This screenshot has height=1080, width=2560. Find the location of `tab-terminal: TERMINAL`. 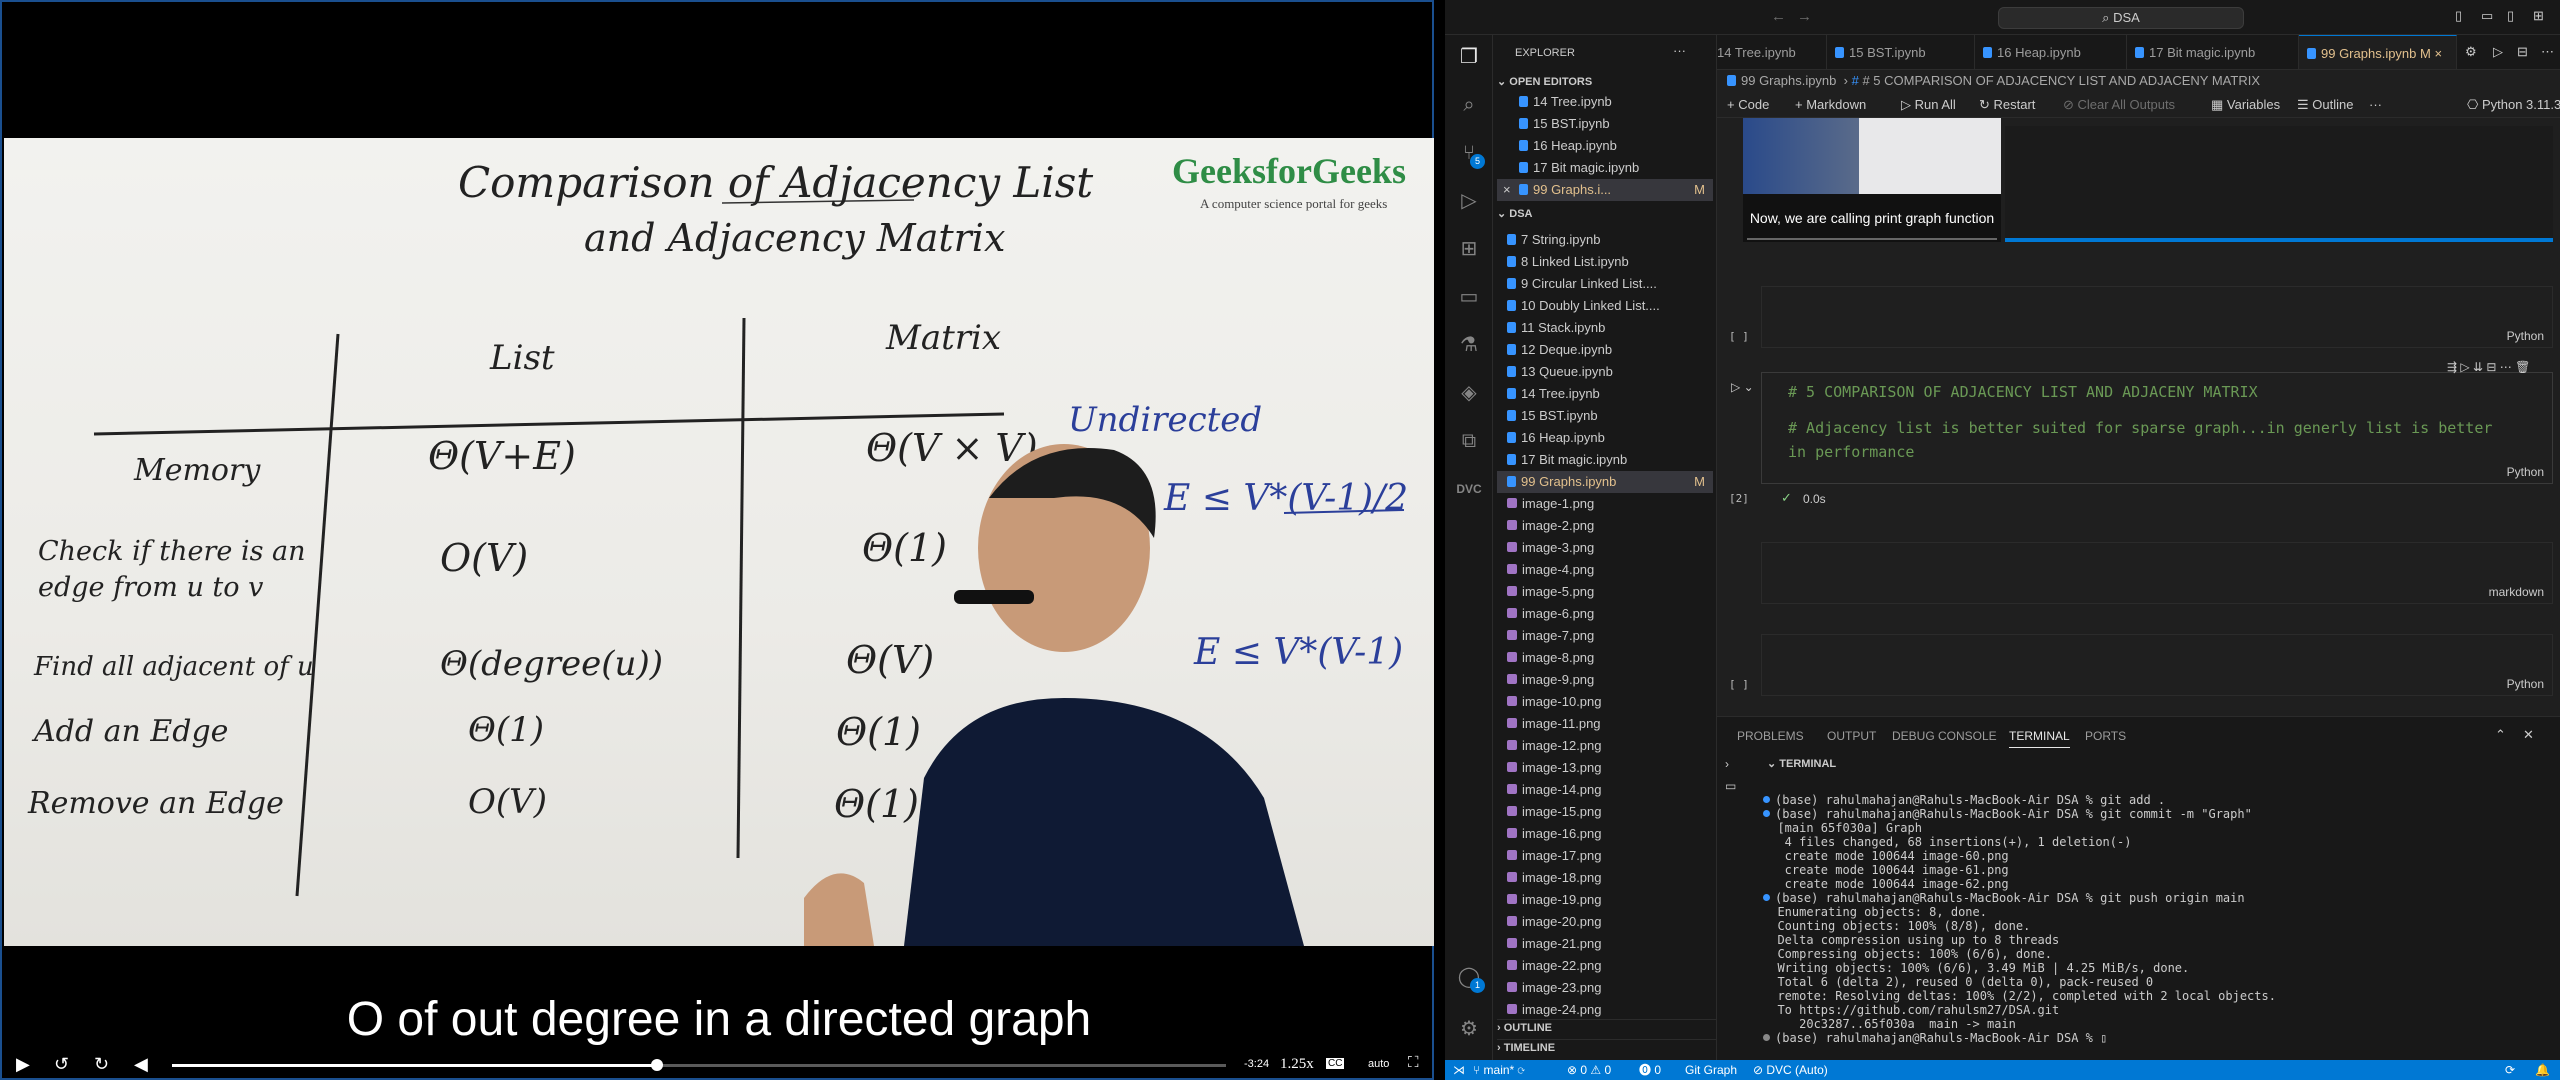

tab-terminal: TERMINAL is located at coordinates (2039, 738).